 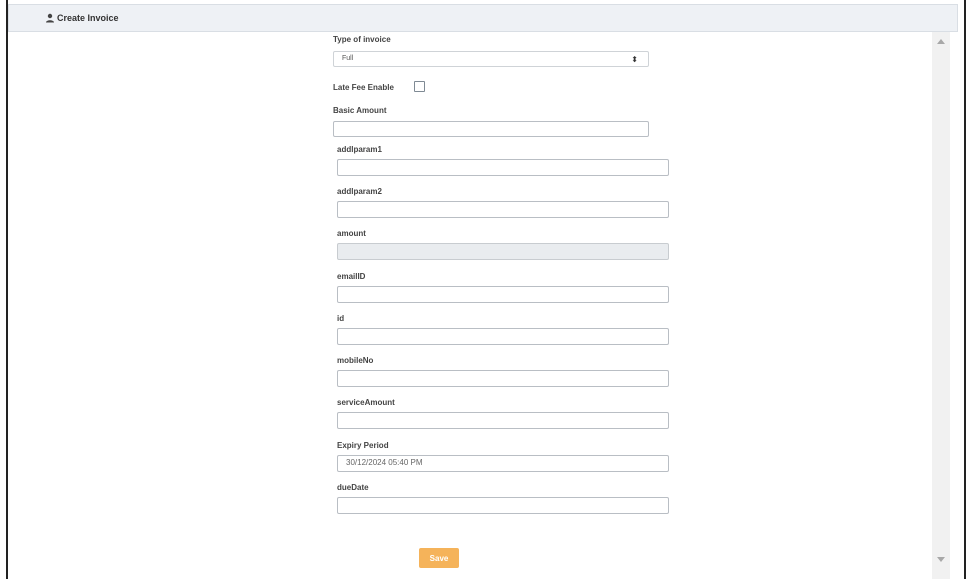 I want to click on id-input, so click(x=503, y=336).